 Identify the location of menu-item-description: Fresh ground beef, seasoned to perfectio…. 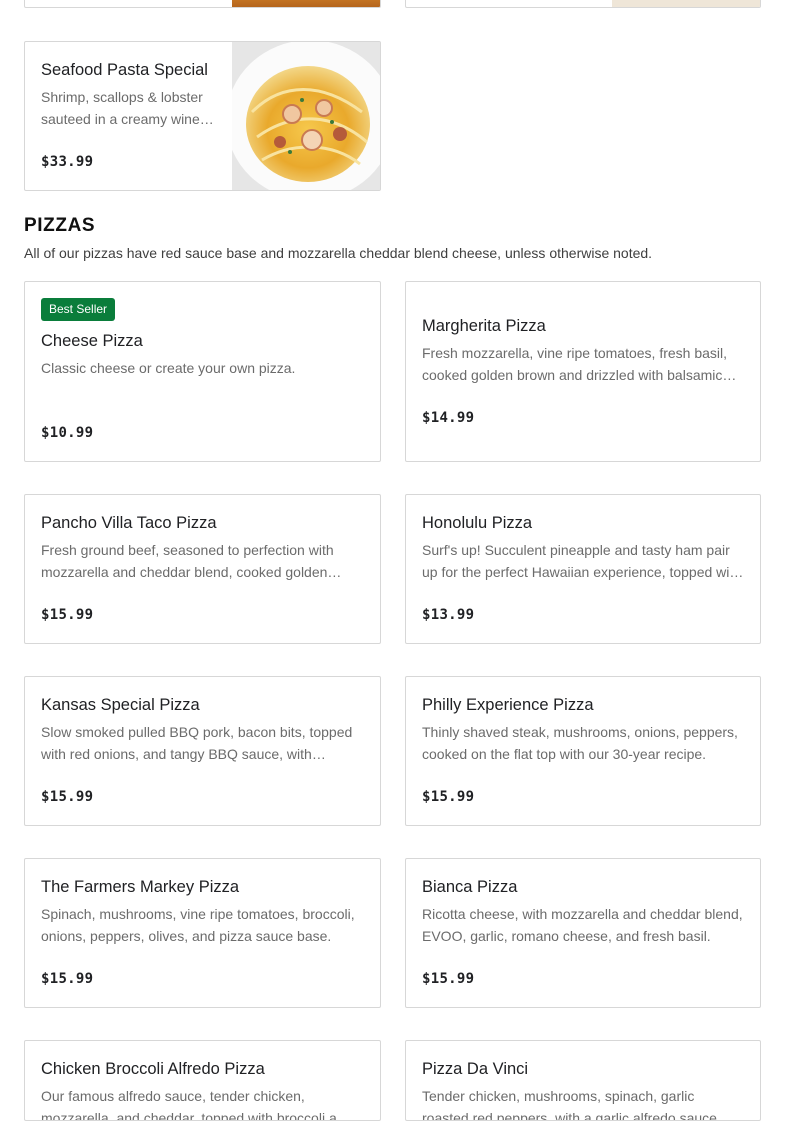
(187, 561).